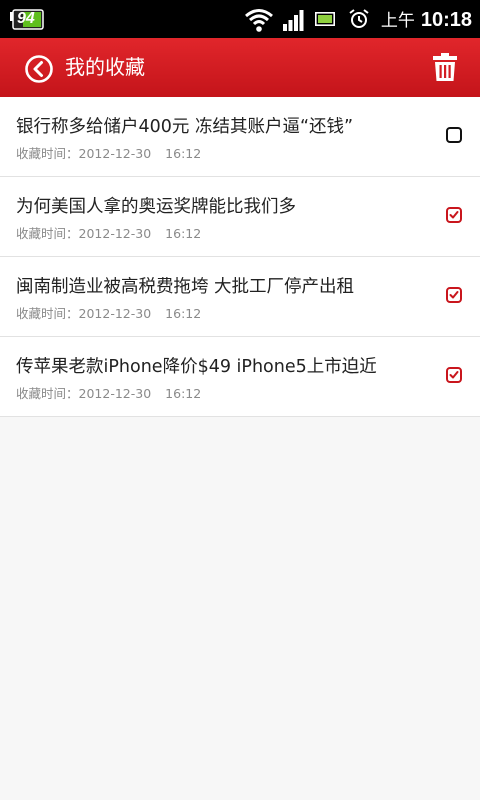 The image size is (480, 800). I want to click on time-value: 10:18, so click(446, 20).